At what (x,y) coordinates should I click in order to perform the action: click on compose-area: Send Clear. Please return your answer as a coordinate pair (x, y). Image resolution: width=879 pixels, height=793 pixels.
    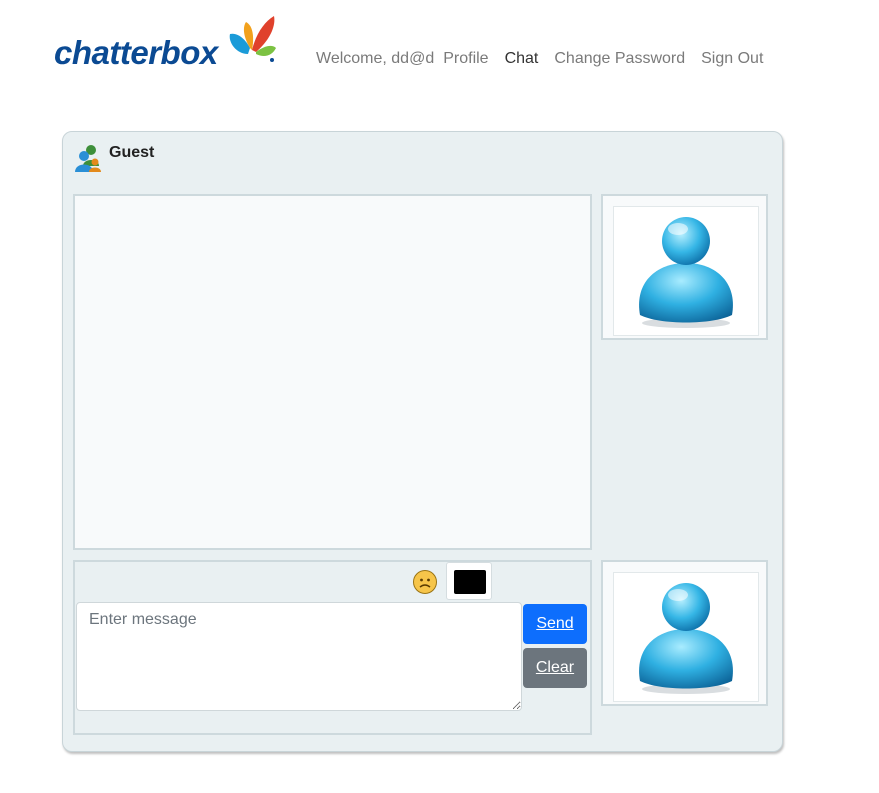
    Looking at the image, I should click on (332, 647).